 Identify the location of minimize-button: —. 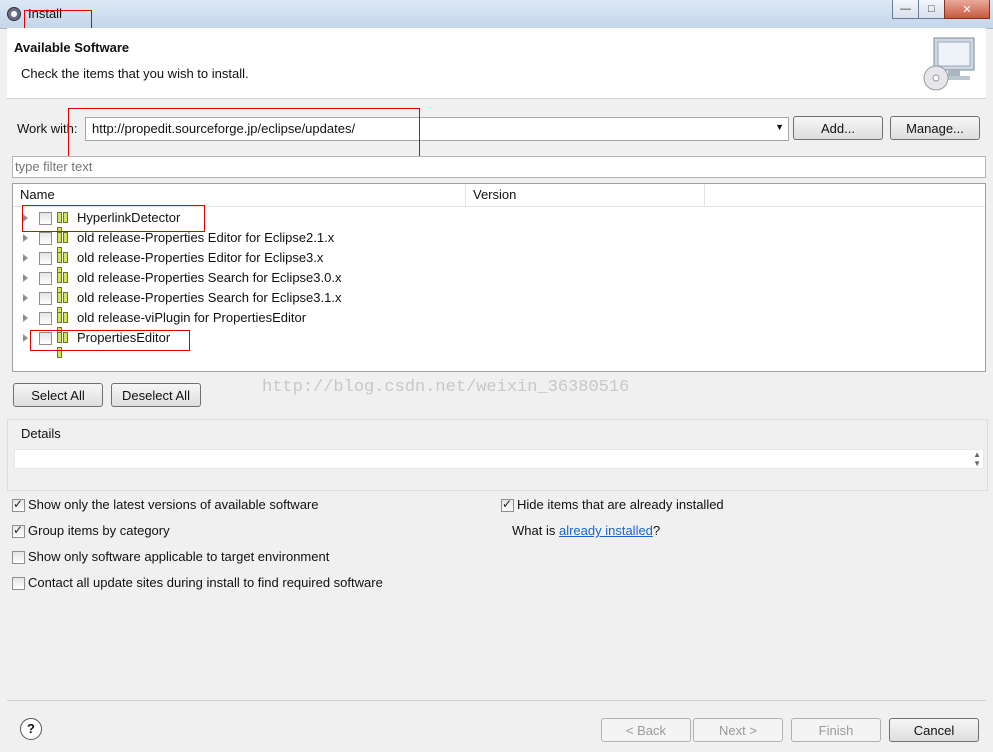
(905, 9).